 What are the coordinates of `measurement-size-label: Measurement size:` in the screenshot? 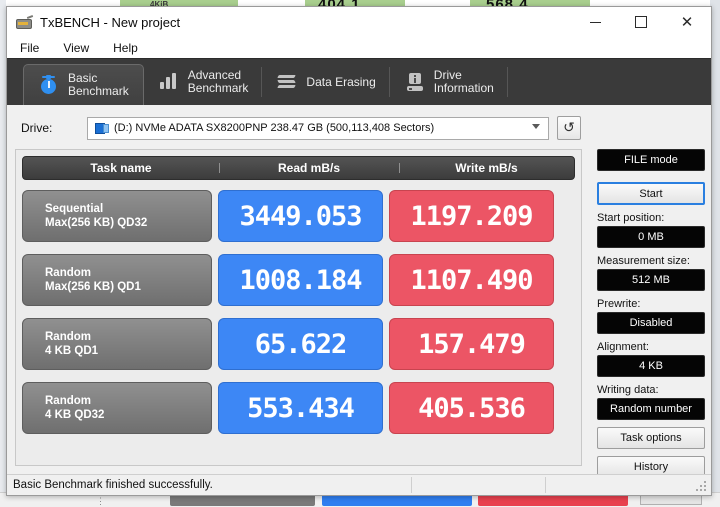 It's located at (643, 261).